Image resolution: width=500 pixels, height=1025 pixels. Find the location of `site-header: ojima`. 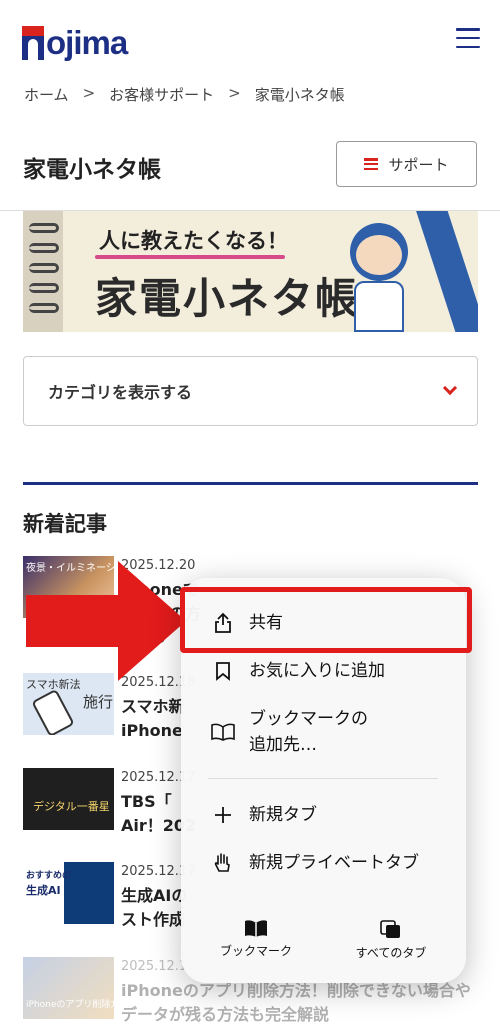

site-header: ojima is located at coordinates (250, 39).